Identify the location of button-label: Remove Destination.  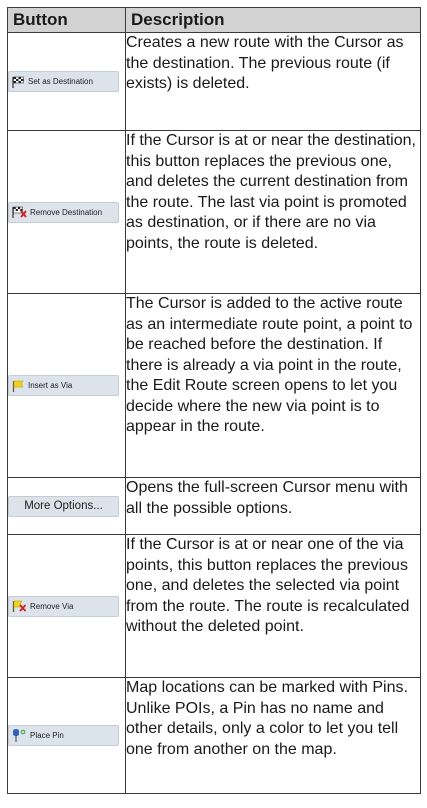
(66, 212).